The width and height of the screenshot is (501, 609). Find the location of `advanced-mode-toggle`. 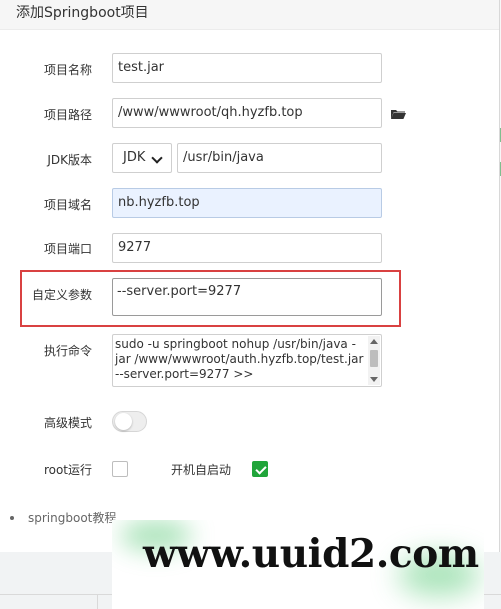

advanced-mode-toggle is located at coordinates (129, 421).